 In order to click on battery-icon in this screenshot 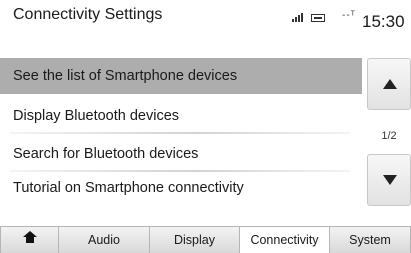, I will do `click(318, 18)`.